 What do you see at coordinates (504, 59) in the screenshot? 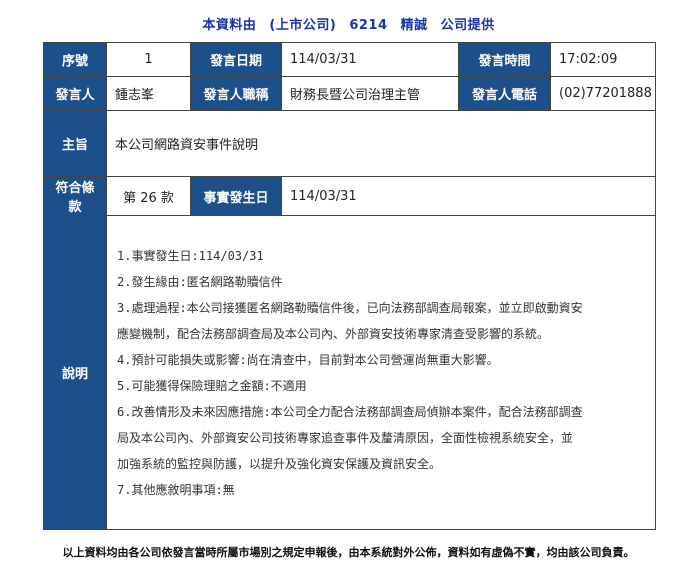
I see `time-label: 發言時間` at bounding box center [504, 59].